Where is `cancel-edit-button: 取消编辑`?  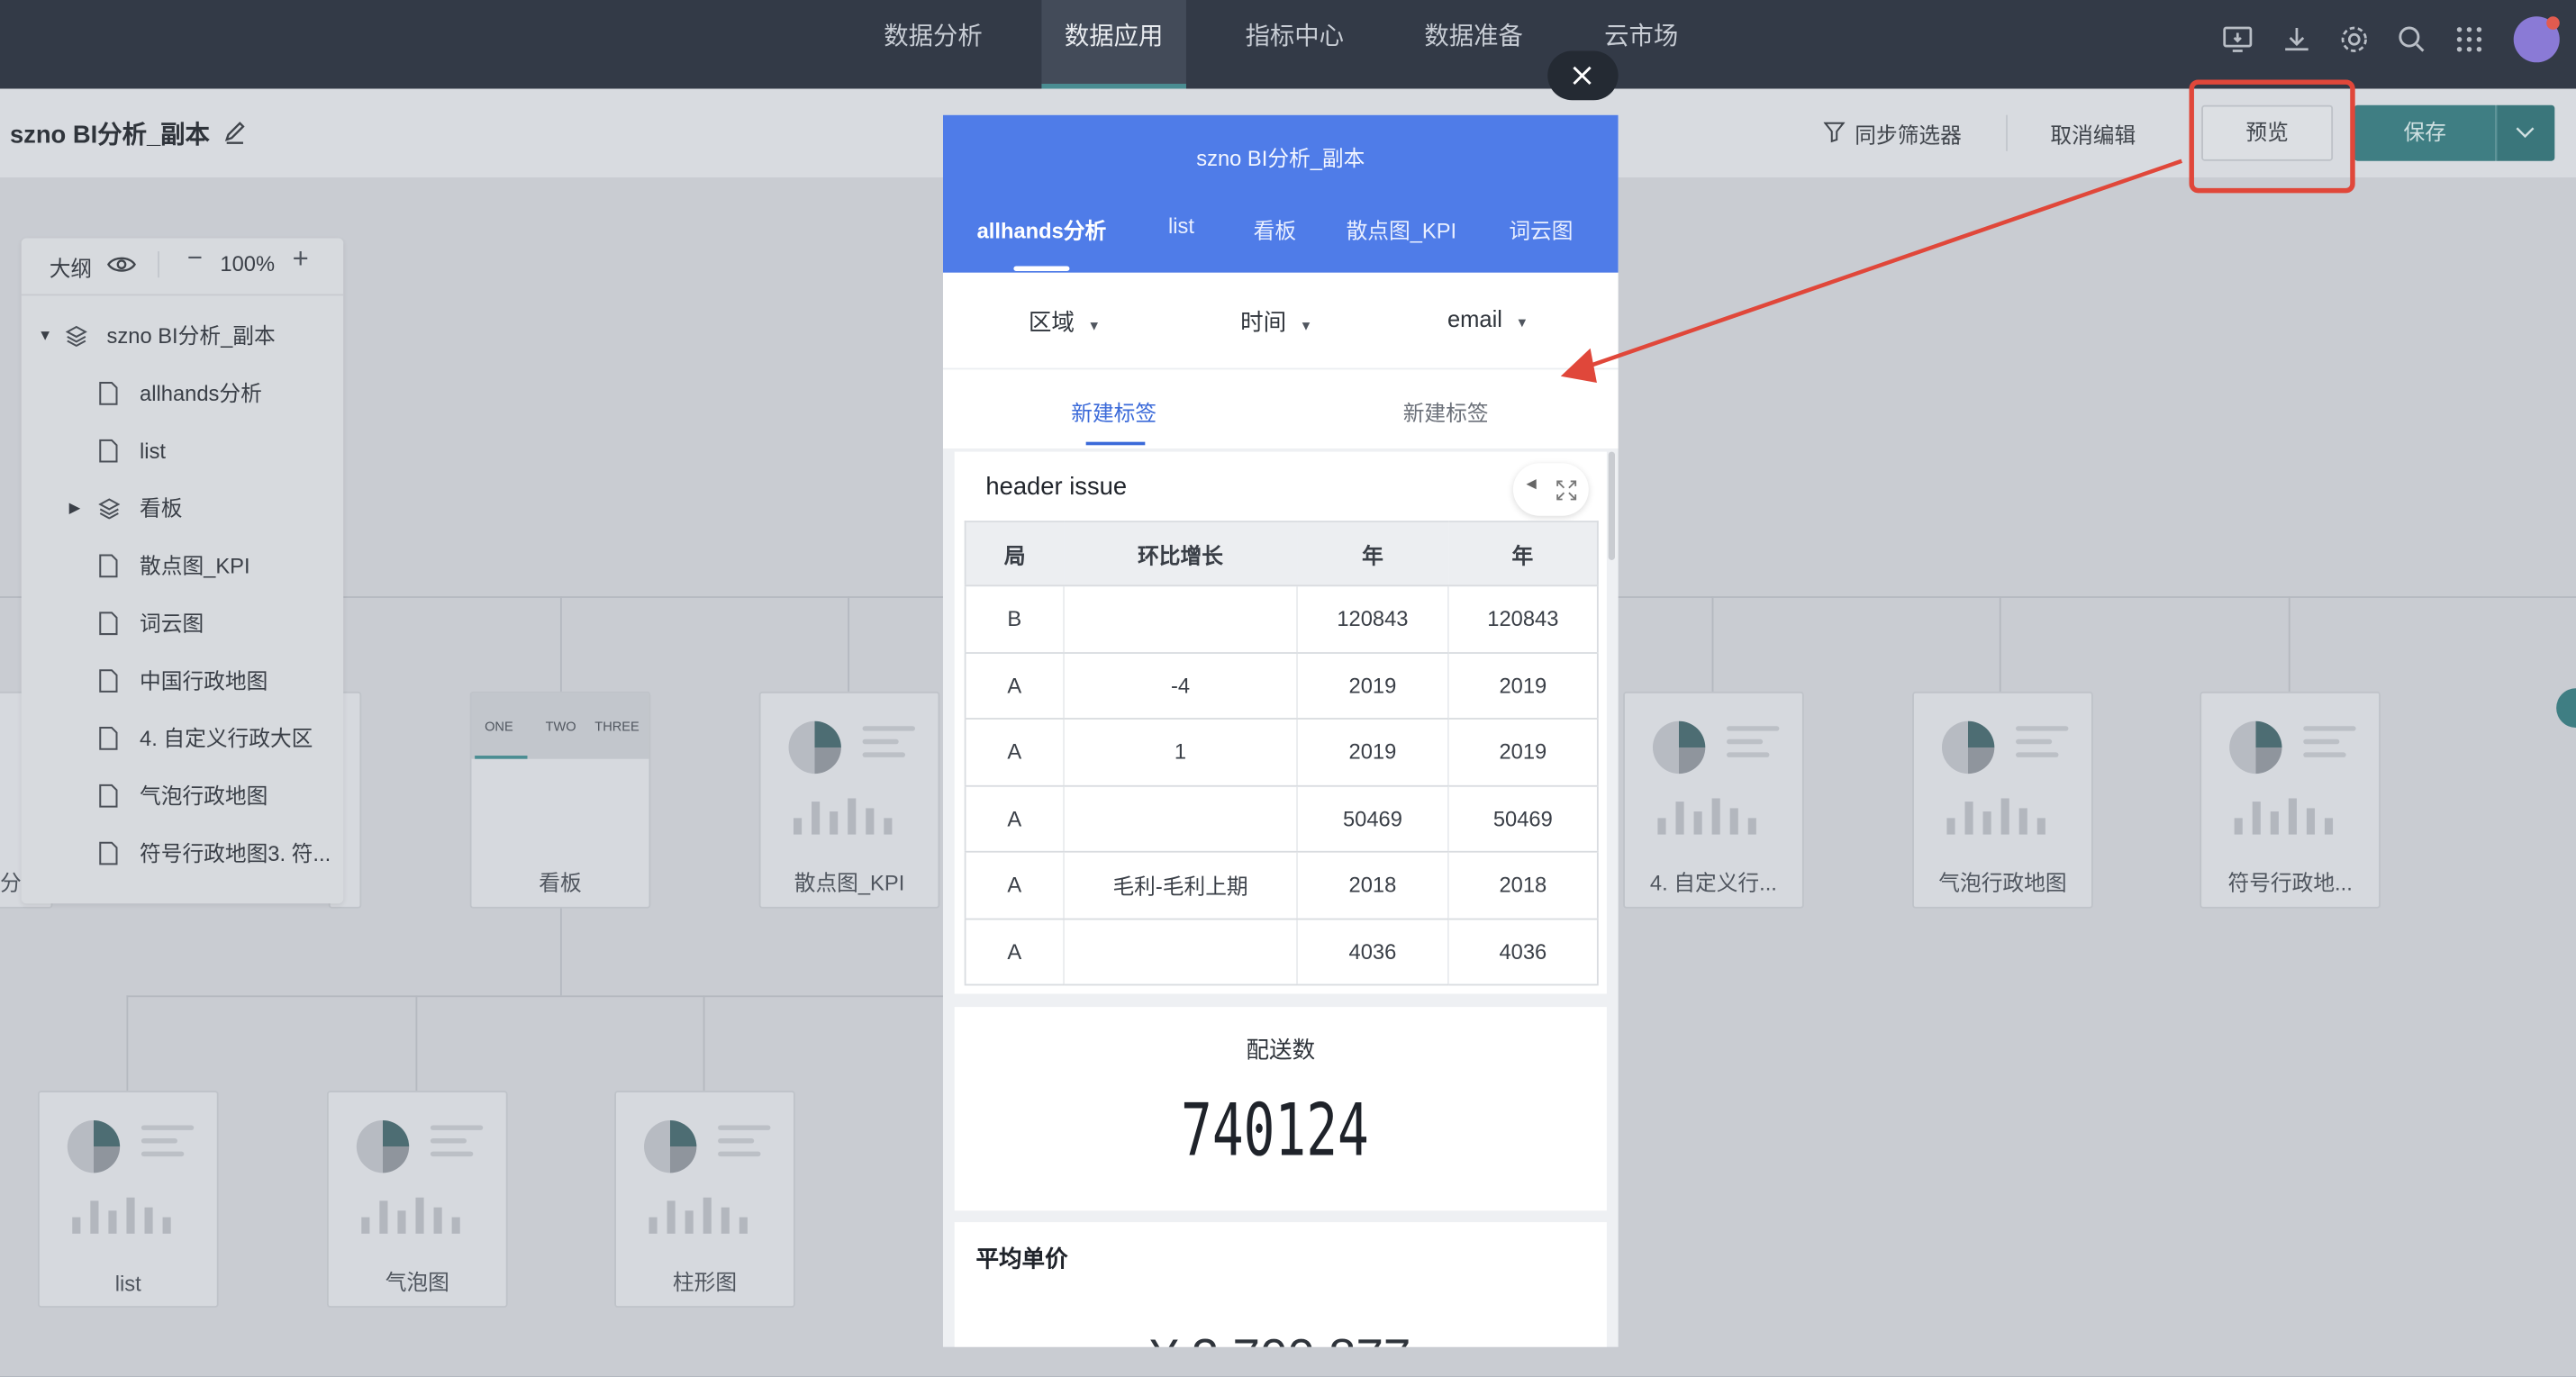 cancel-edit-button: 取消编辑 is located at coordinates (2093, 133).